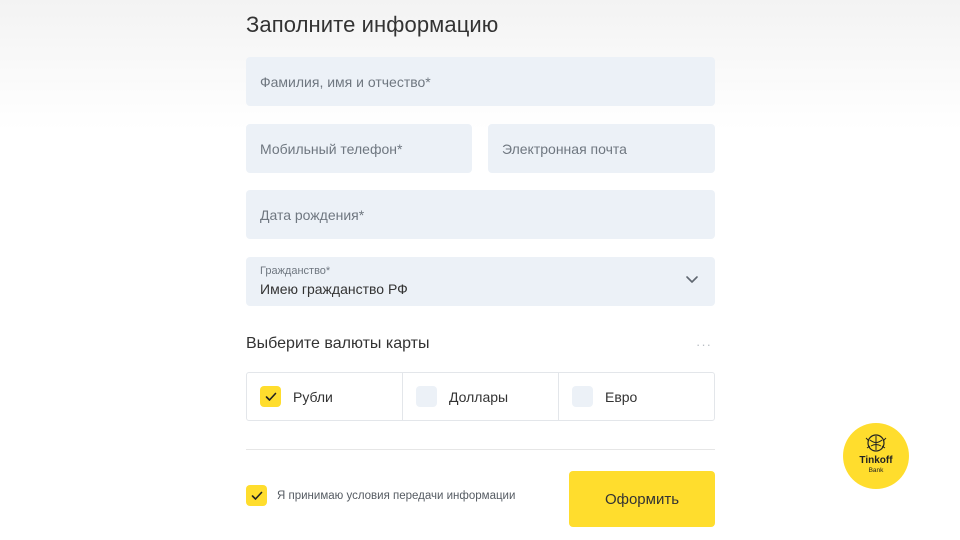  Describe the element at coordinates (564, 148) in the screenshot. I see `email-placeholder: Электронная почта` at that location.